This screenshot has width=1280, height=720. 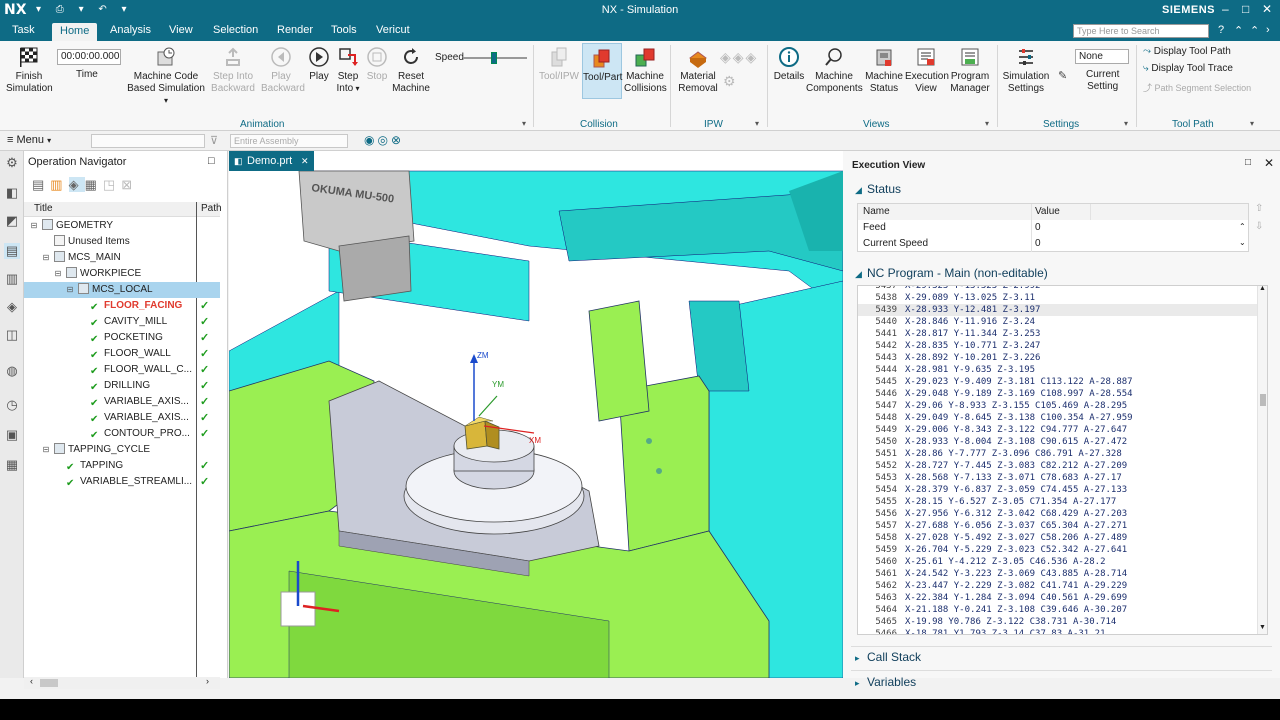 What do you see at coordinates (59, 184) in the screenshot?
I see `machine-tool-view-icon: ▥` at bounding box center [59, 184].